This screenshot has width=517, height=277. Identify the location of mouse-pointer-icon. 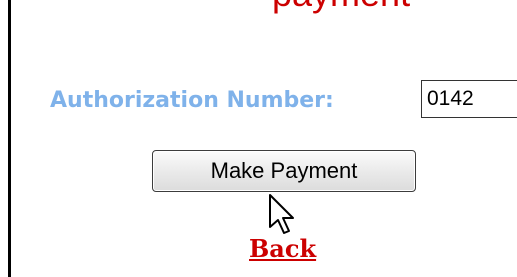
(281, 214).